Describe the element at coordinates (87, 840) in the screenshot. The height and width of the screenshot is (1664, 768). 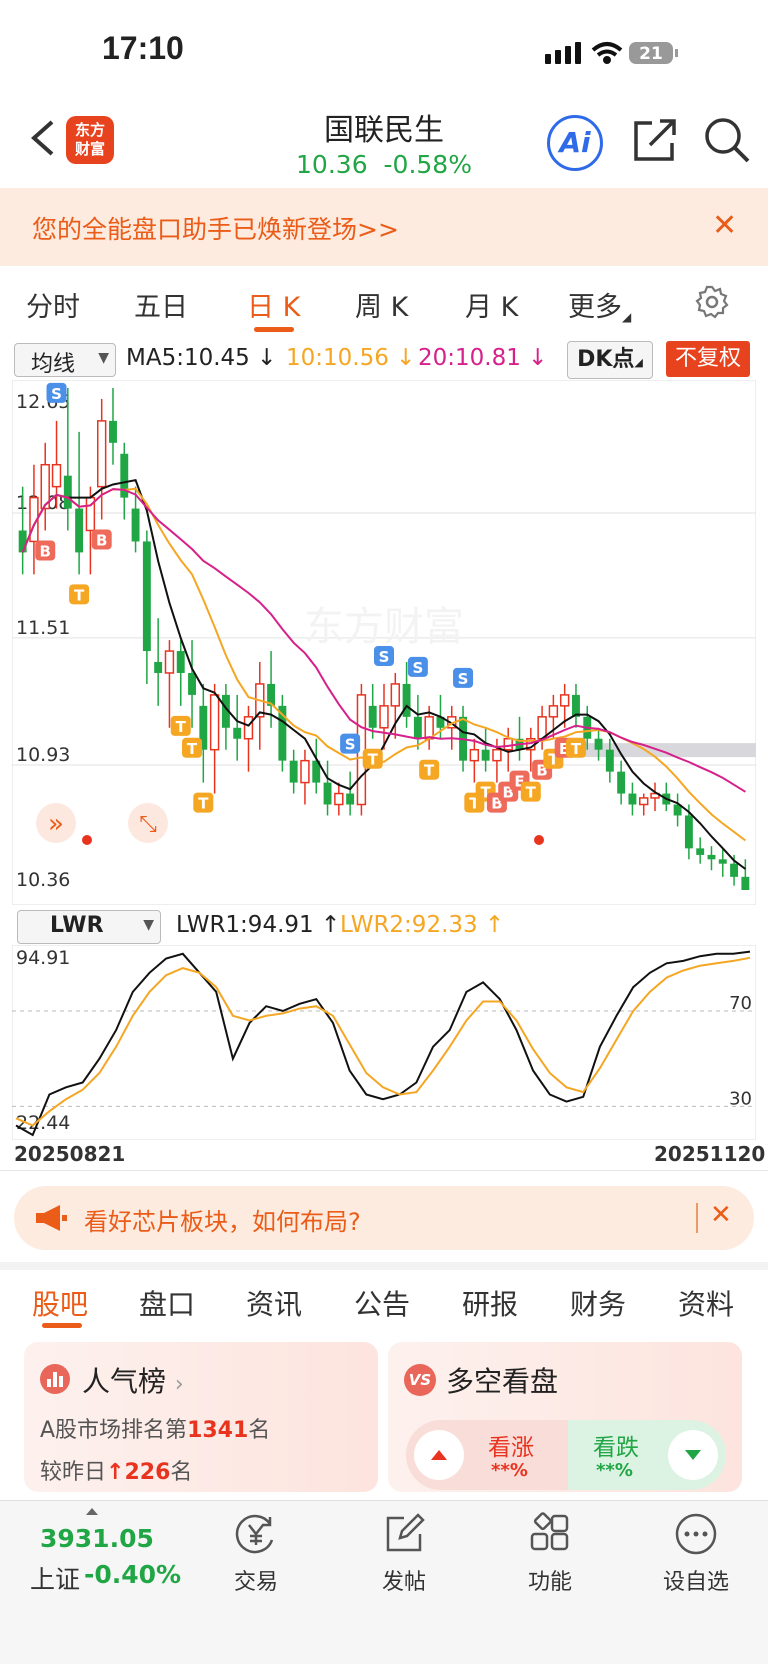
I see `red-dot` at that location.